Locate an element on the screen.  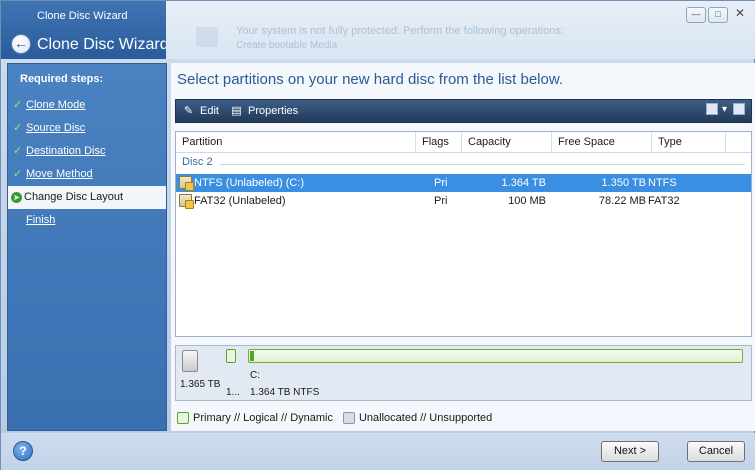
partition-type: FAT32 is located at coordinates (664, 201).